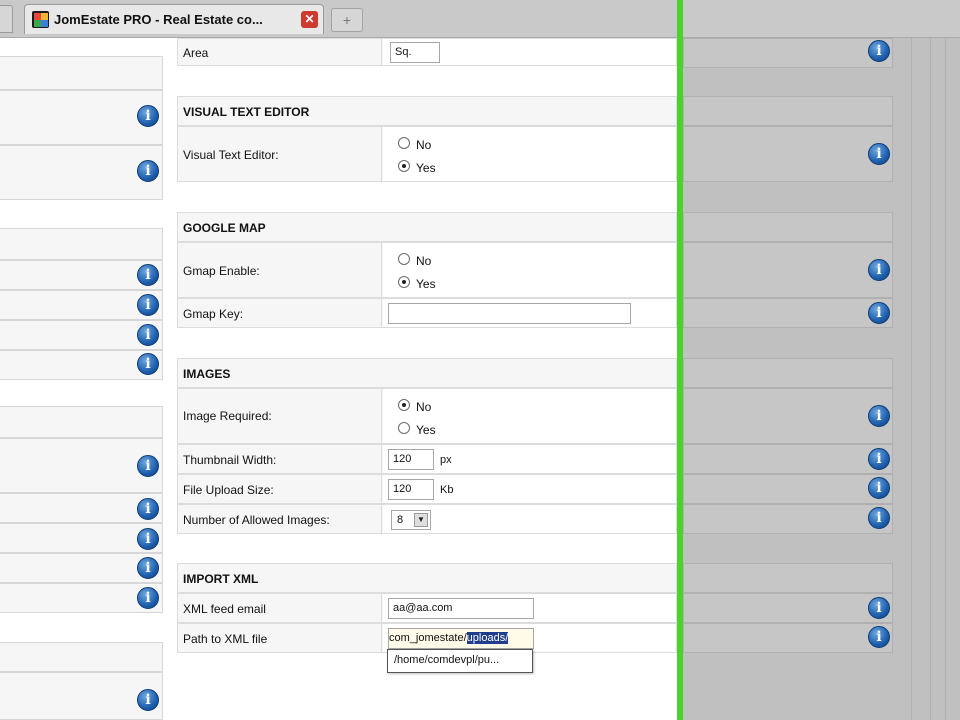 This screenshot has height=720, width=960. I want to click on visual-text-editor-section-header: VISUAL TEXT EDITOR, so click(427, 111).